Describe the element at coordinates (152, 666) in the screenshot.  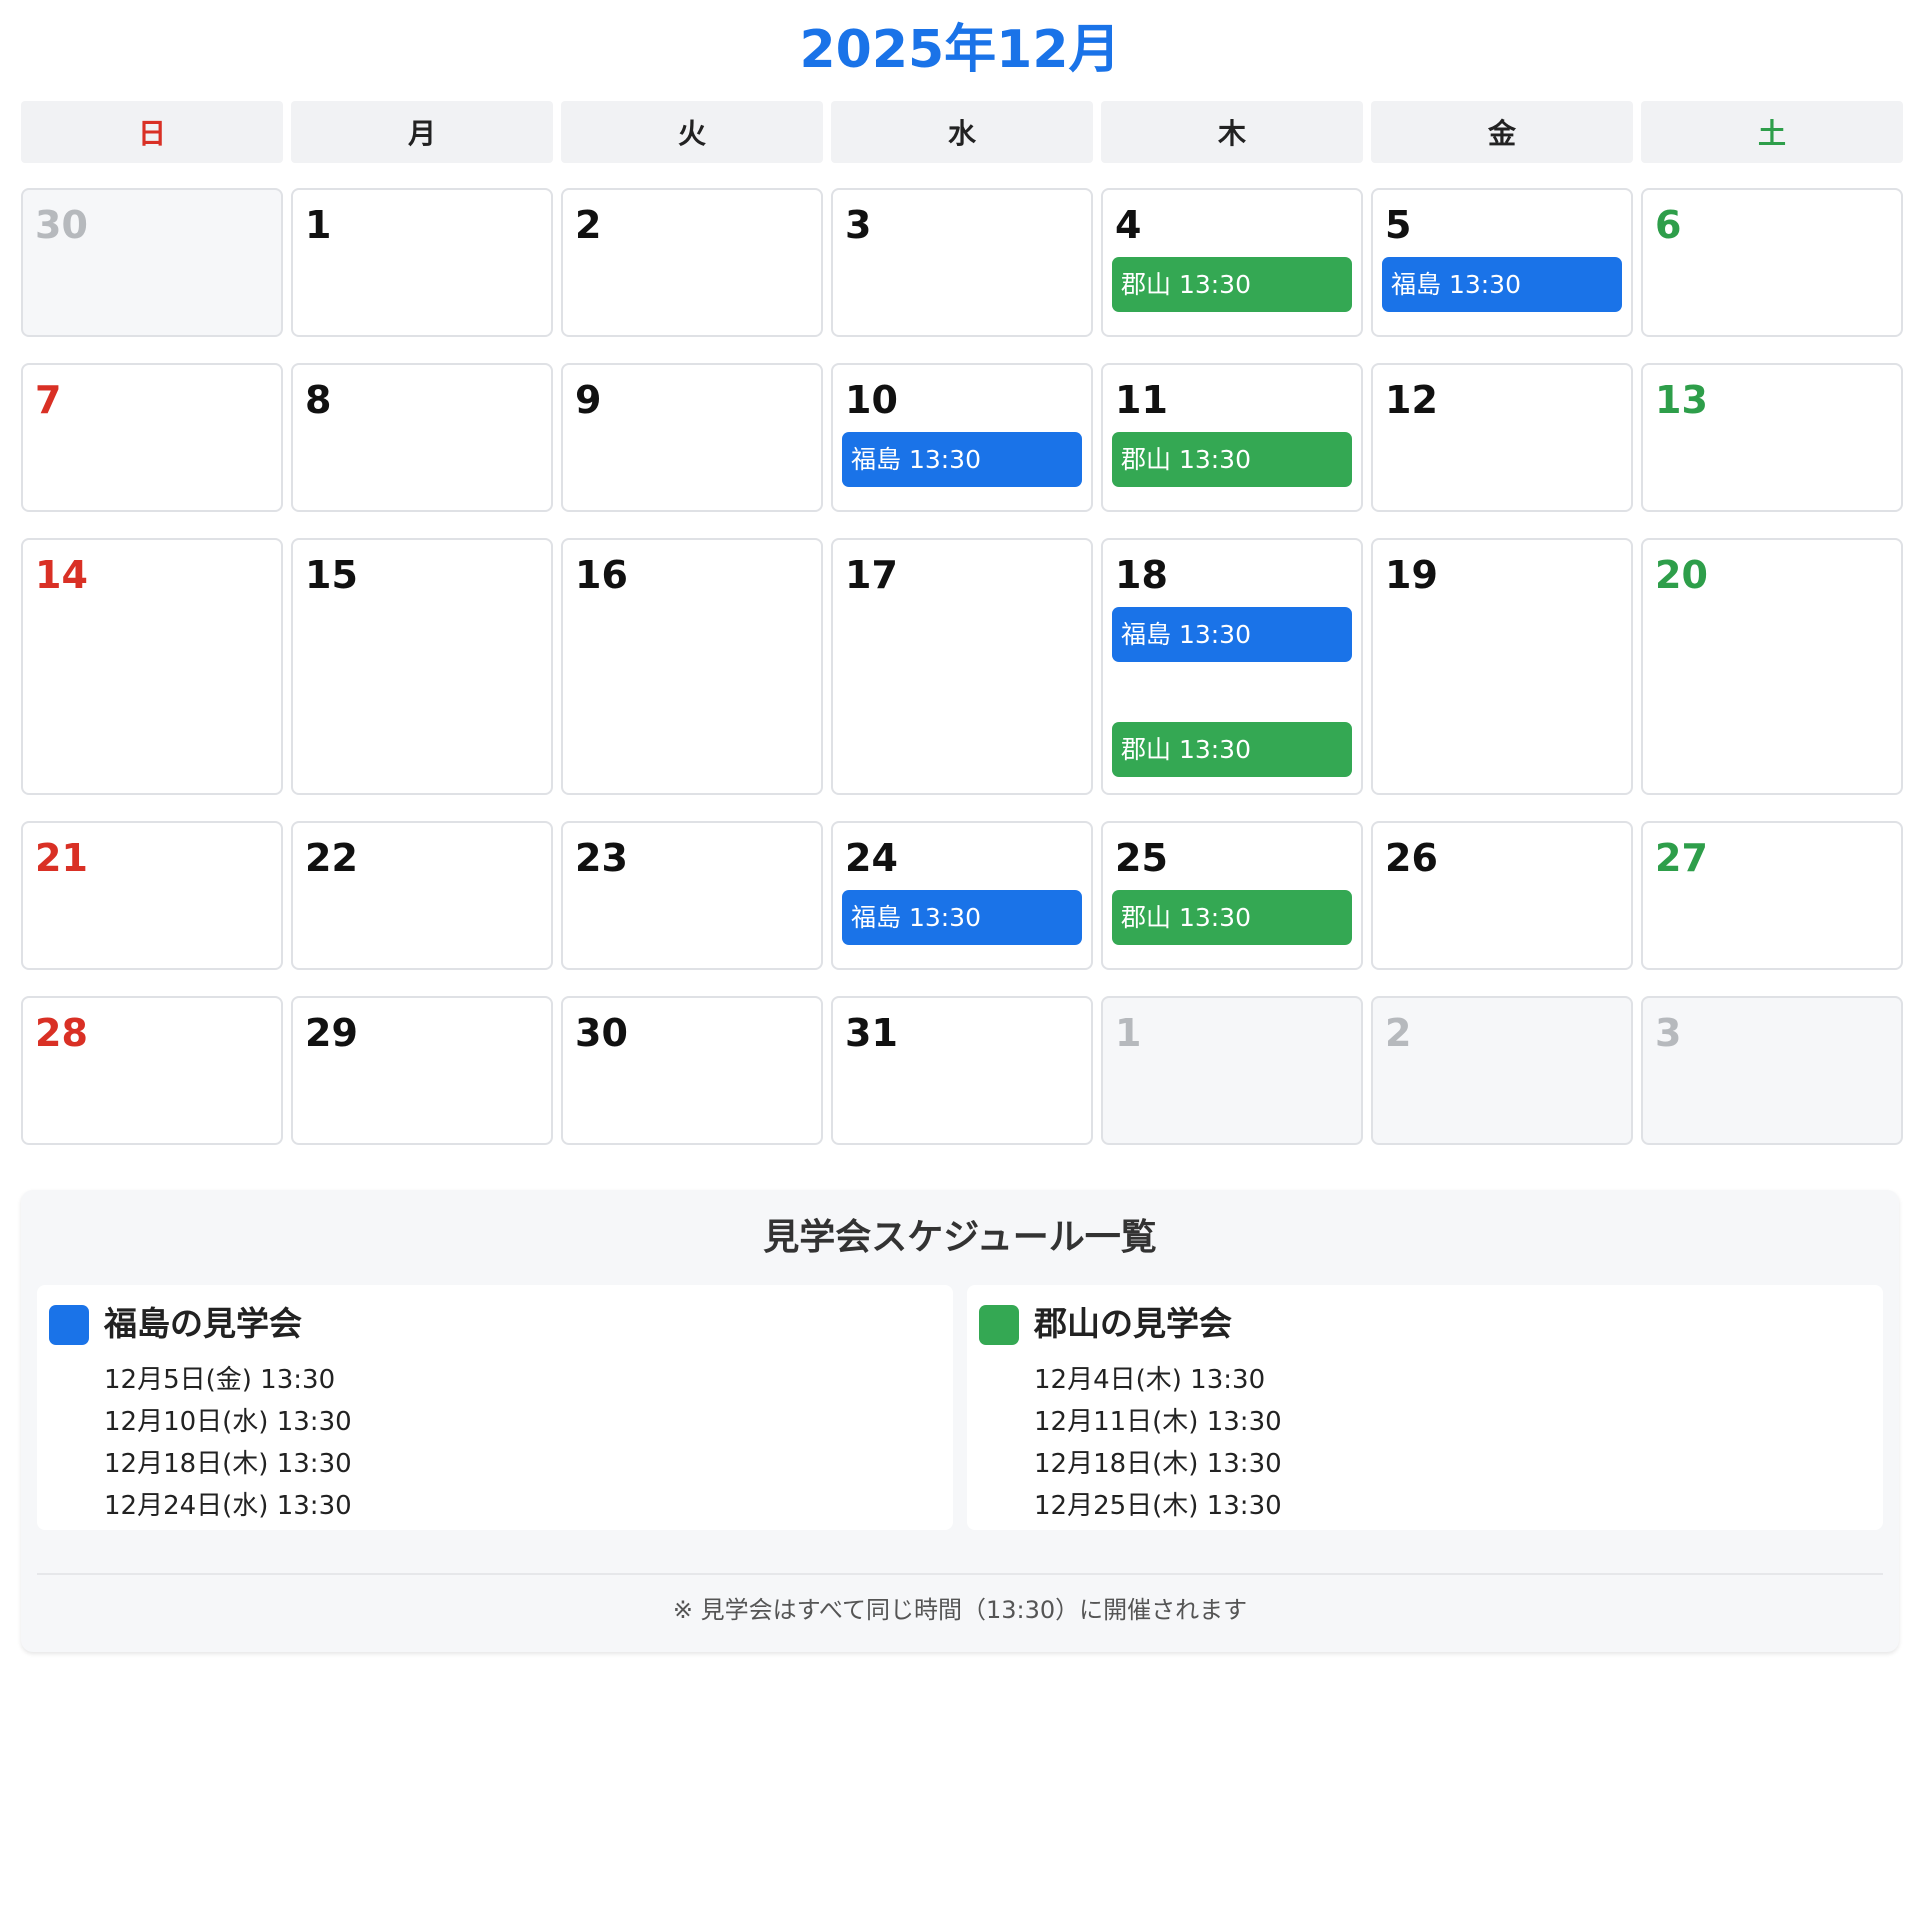
I see `calendar-day: 14` at that location.